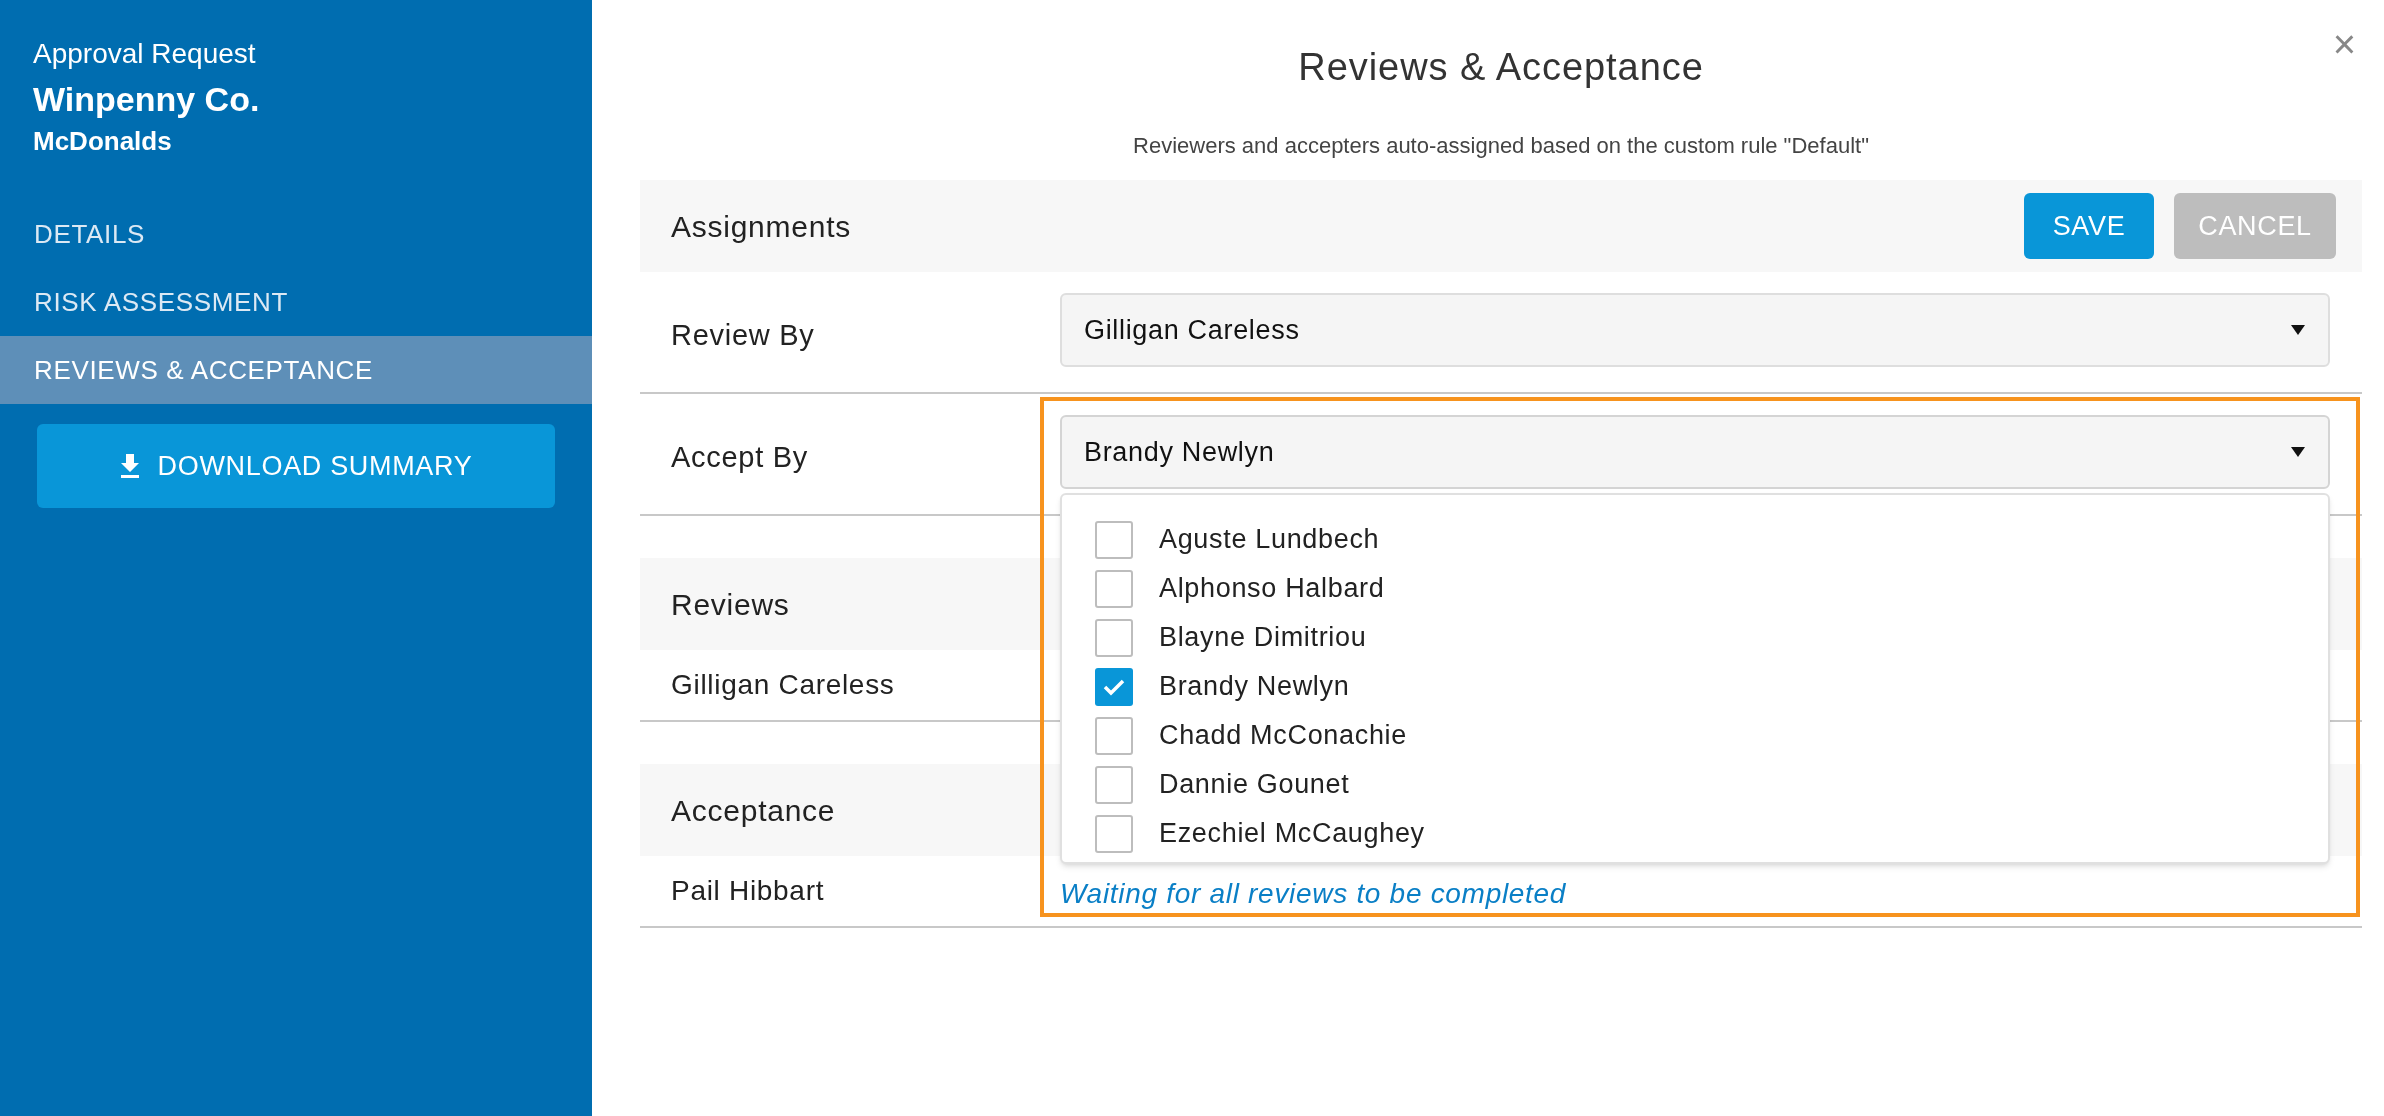  I want to click on check-icon, so click(1114, 686).